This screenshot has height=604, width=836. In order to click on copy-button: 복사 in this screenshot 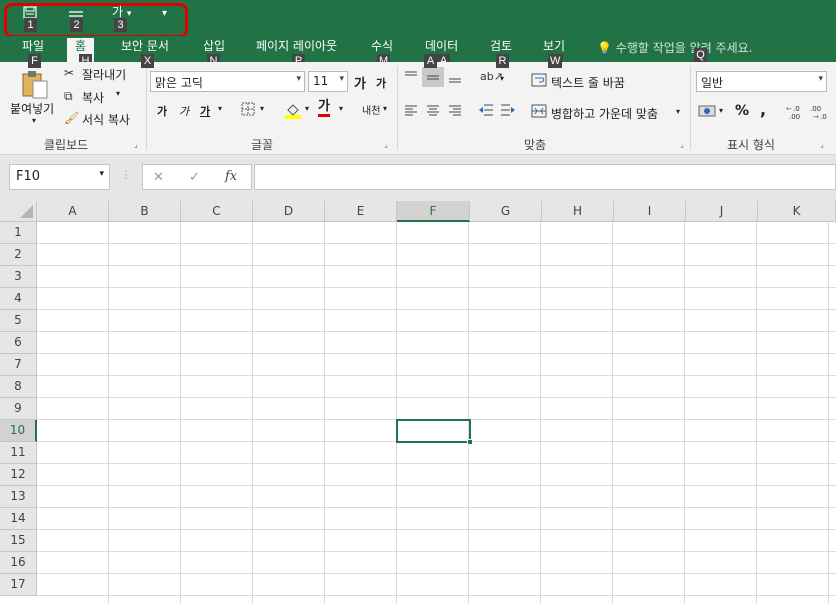, I will do `click(93, 97)`.